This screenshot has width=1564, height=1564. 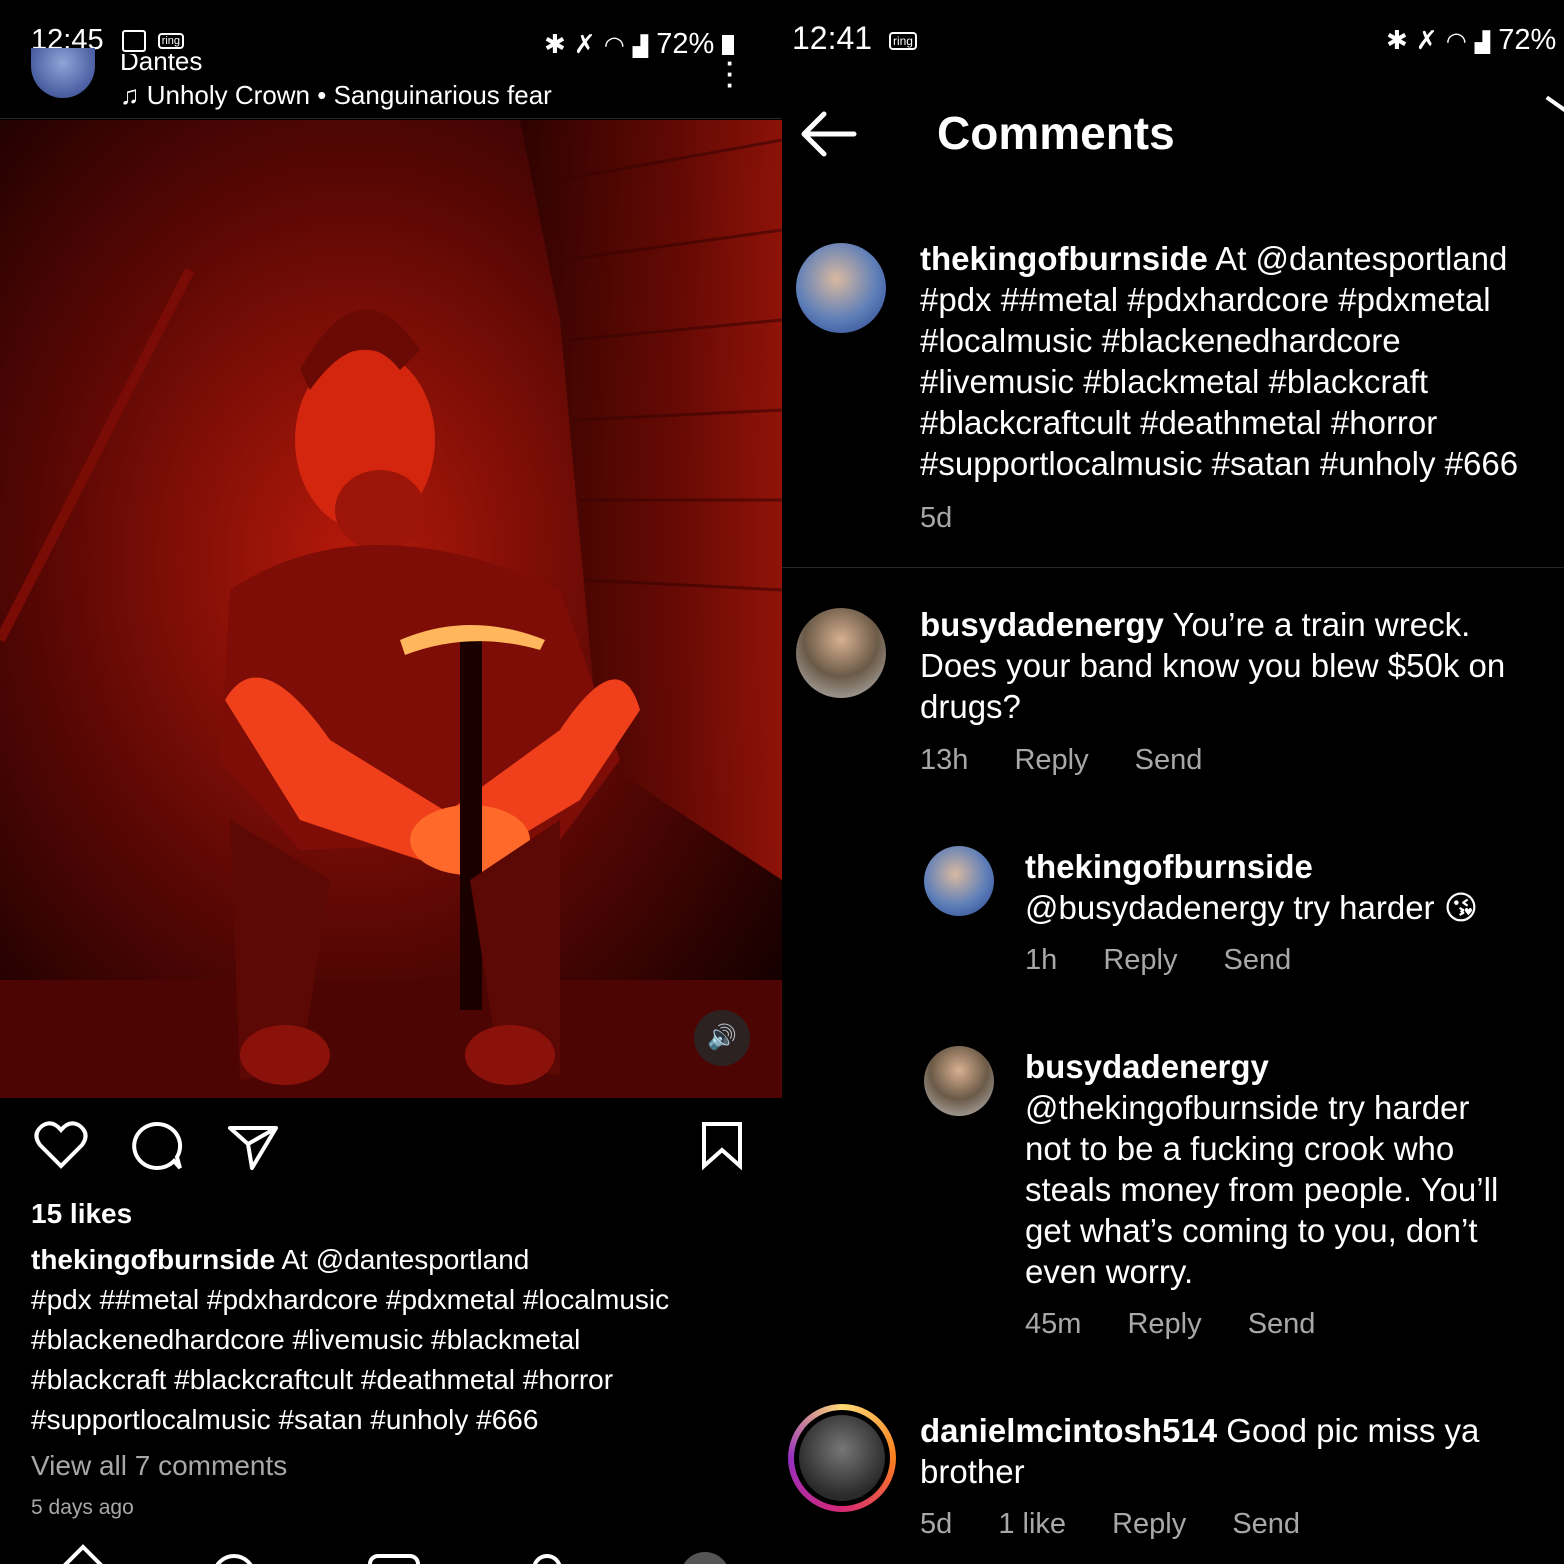 I want to click on bluetooth-icon: ✱, so click(x=555, y=44).